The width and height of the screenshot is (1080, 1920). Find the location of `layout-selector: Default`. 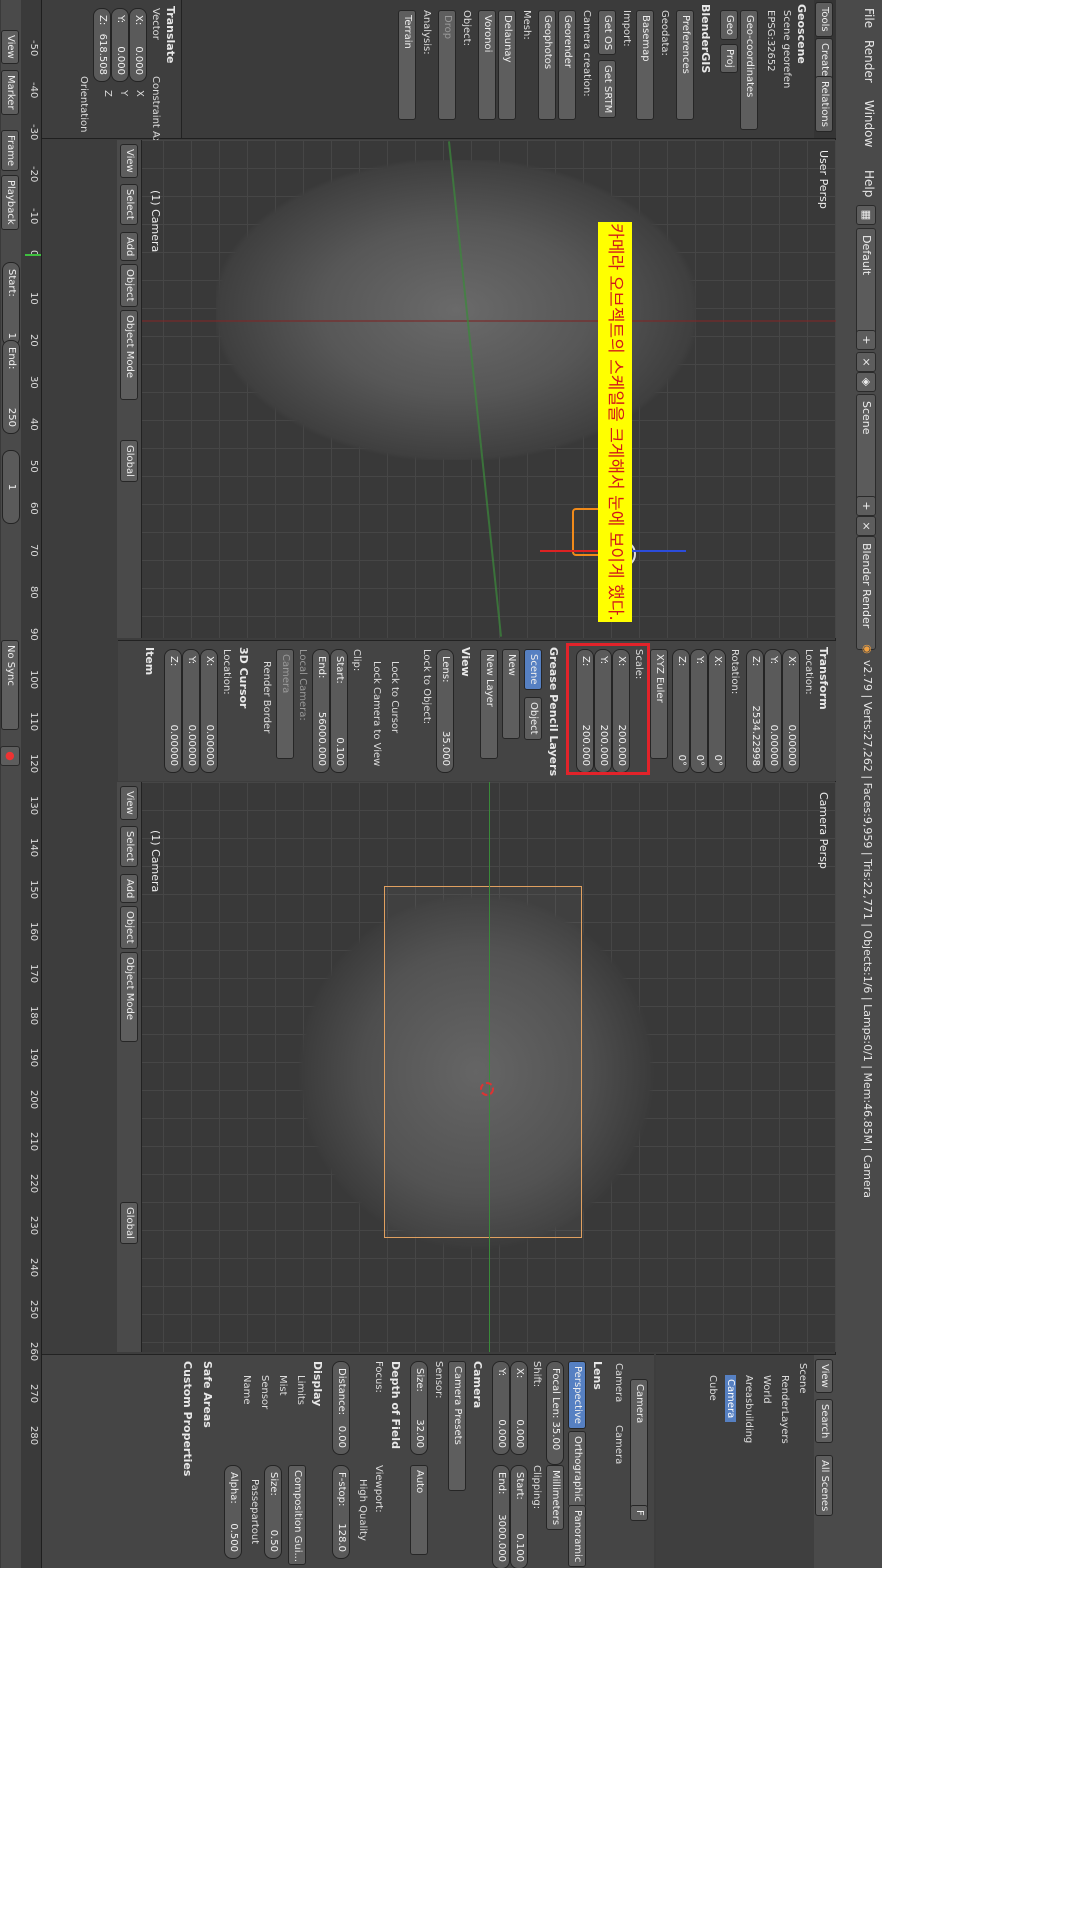

layout-selector: Default is located at coordinates (866, 285).